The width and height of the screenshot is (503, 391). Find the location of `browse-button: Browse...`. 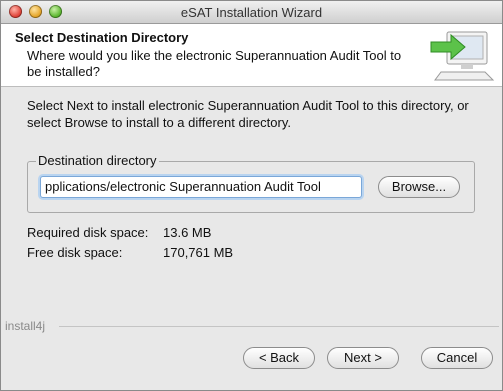

browse-button: Browse... is located at coordinates (419, 187).